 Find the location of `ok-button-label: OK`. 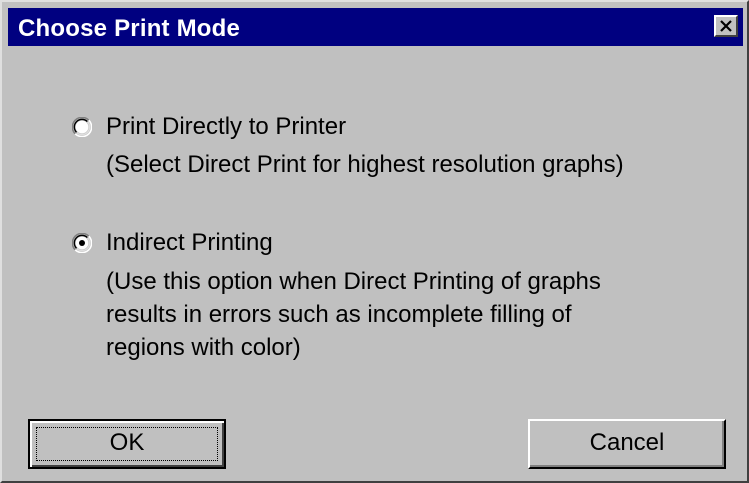

ok-button-label: OK is located at coordinates (127, 442).